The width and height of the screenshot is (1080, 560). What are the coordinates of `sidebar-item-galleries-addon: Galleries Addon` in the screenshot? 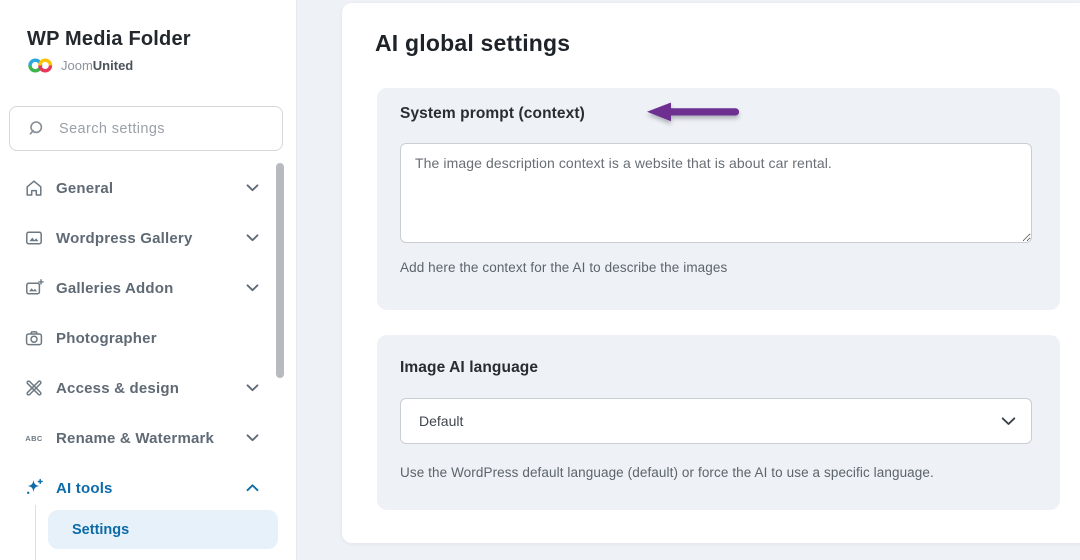 It's located at (148, 288).